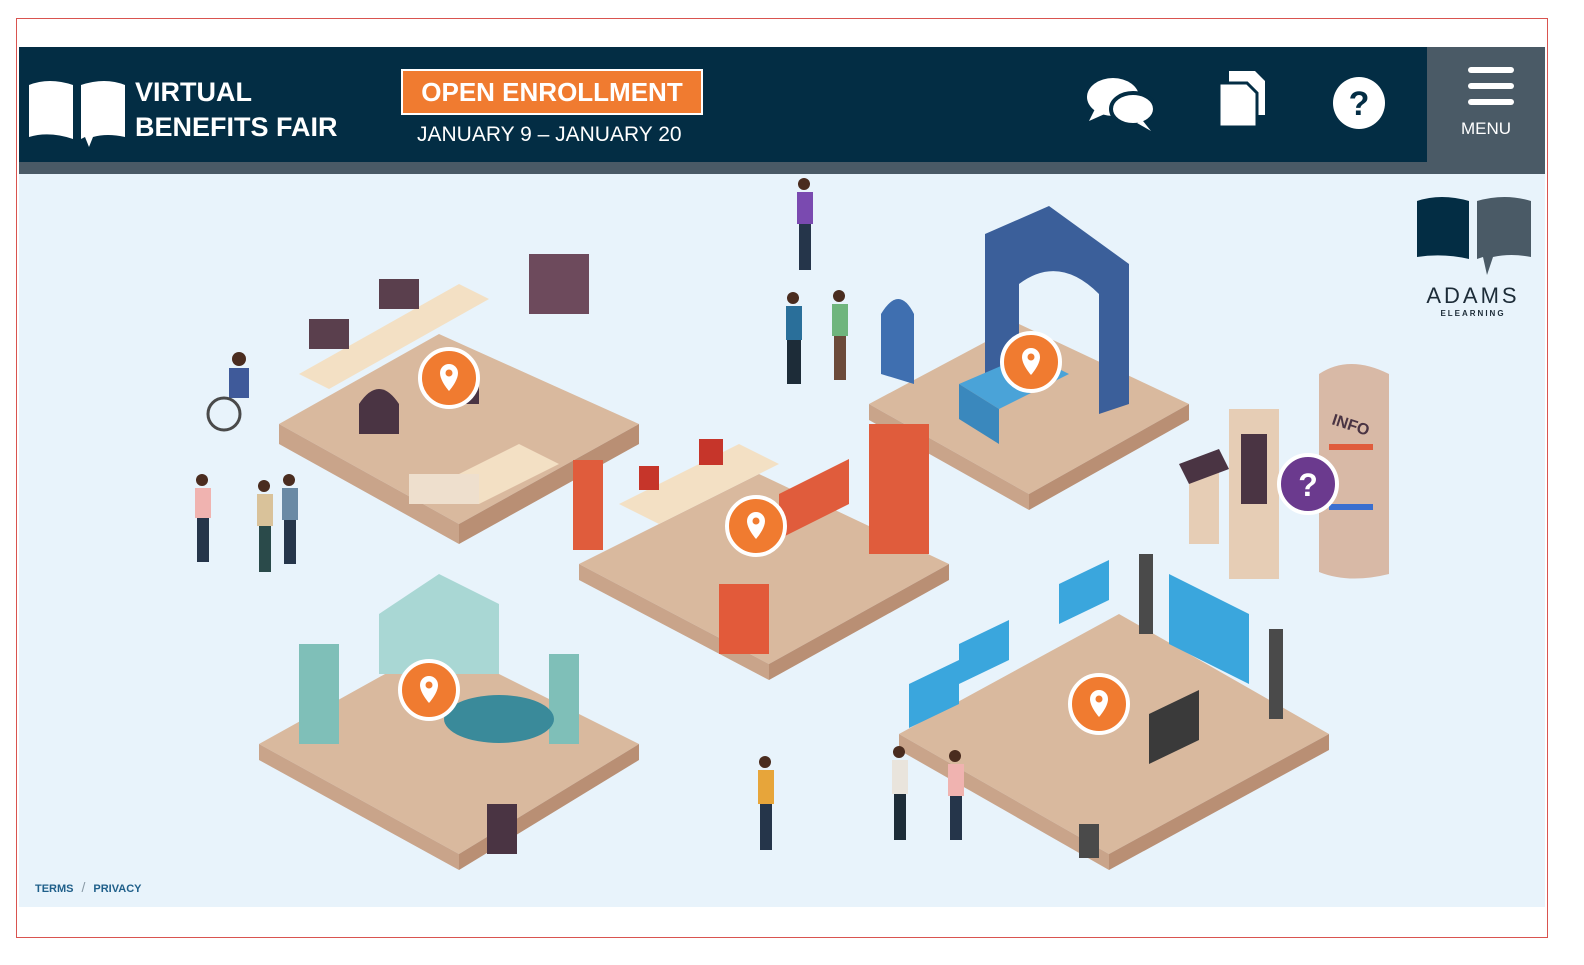  I want to click on question-icon: ?, so click(1308, 485).